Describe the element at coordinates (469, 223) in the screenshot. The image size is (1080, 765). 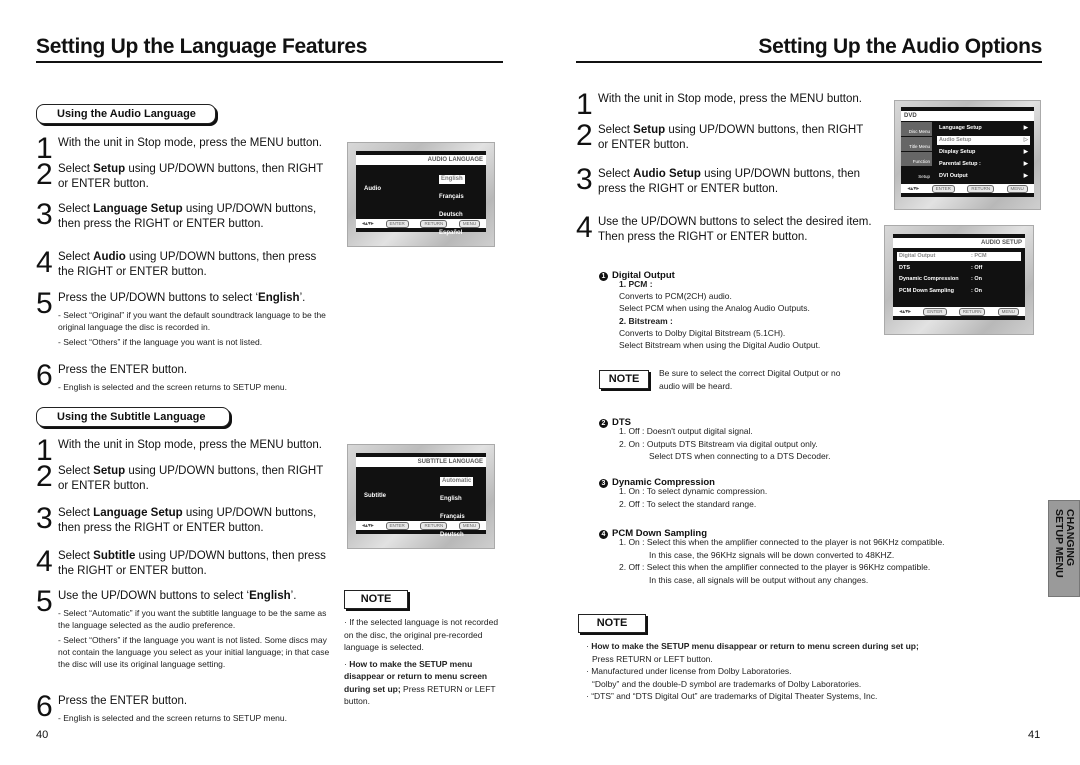
I see `menu-button: MENU` at that location.